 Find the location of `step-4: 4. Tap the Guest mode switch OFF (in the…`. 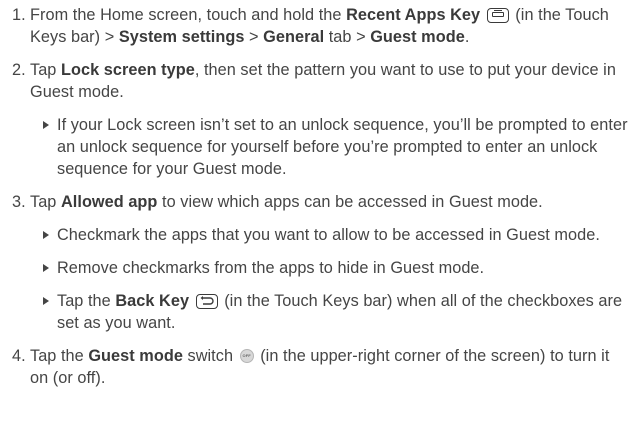

step-4: 4. Tap the Guest mode switch OFF (in the… is located at coordinates (321, 367).